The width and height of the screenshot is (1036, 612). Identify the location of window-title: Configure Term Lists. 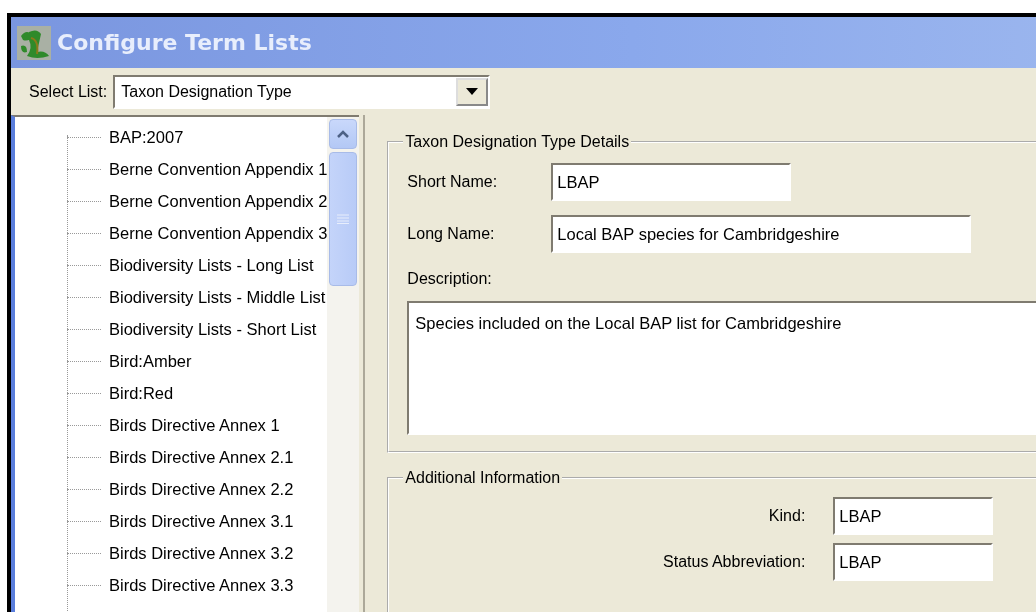
(184, 43).